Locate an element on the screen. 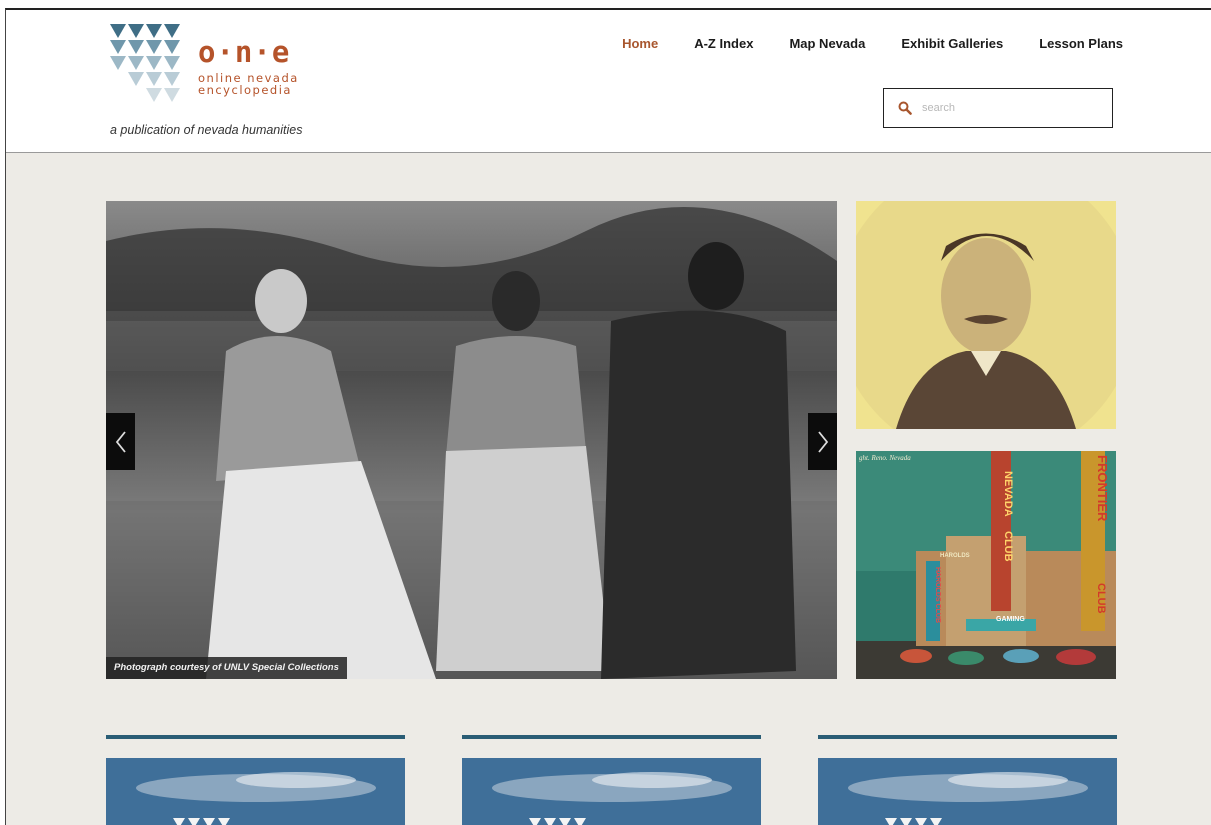 The image size is (1211, 825). nav-exhibit-galleries: Exhibit Galleries is located at coordinates (952, 43).